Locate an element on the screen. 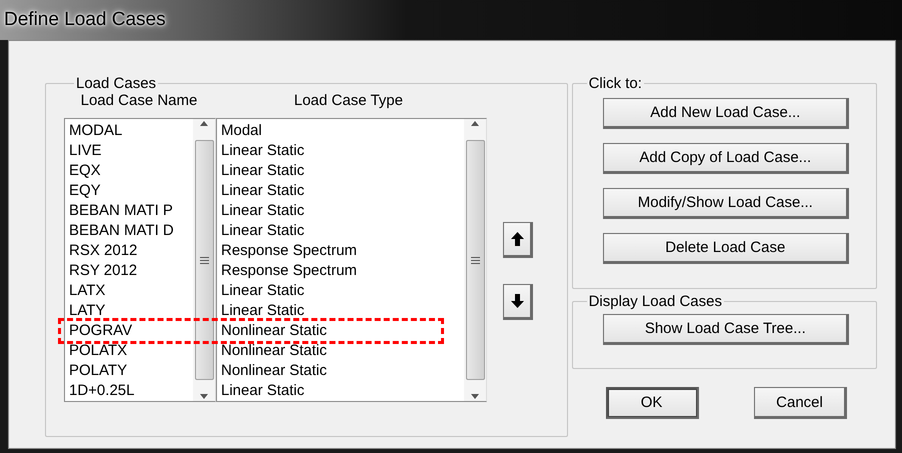 This screenshot has width=902, height=453. dialog-button: OK is located at coordinates (652, 403).